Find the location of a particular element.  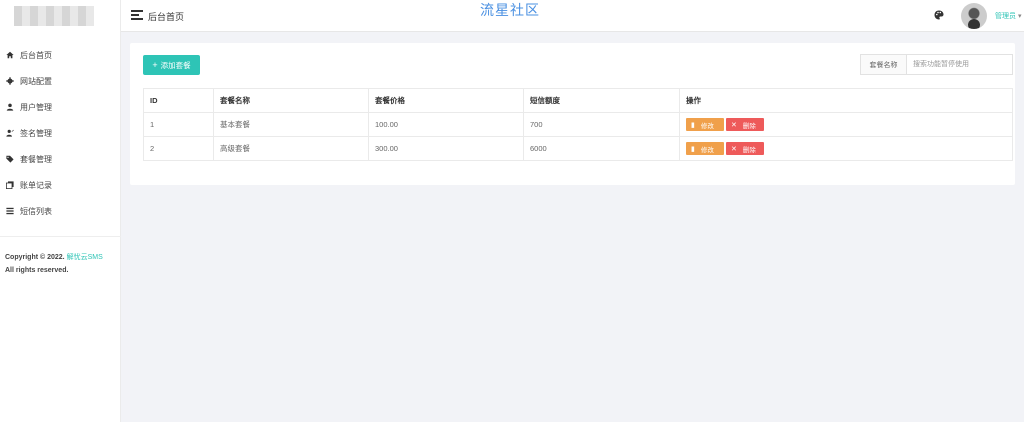

copyright-suffix: All rights reserved. is located at coordinates (37, 270).